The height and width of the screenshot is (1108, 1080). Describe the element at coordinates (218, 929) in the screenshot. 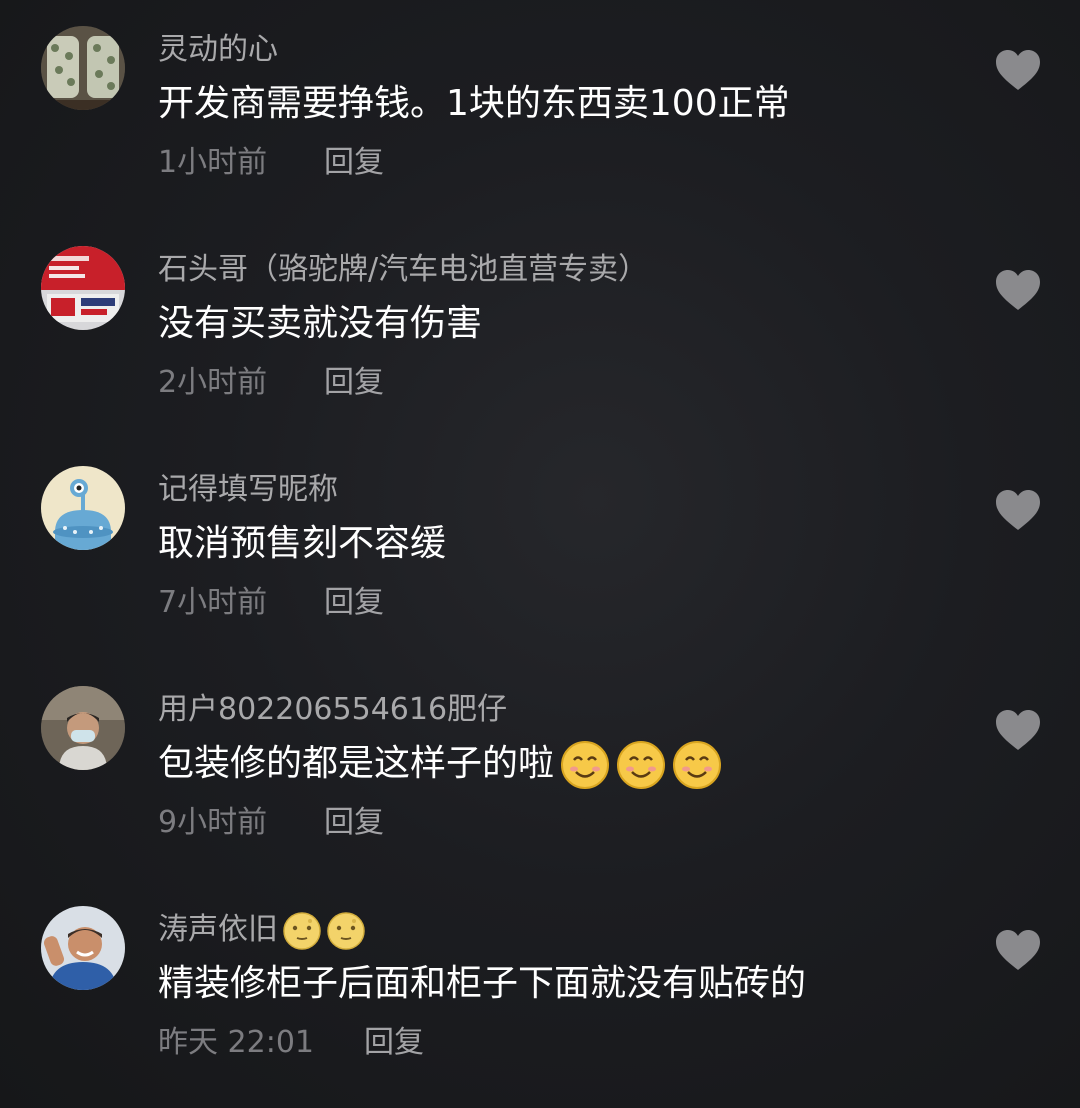

I see `comment-username-text: 涛声依旧` at that location.